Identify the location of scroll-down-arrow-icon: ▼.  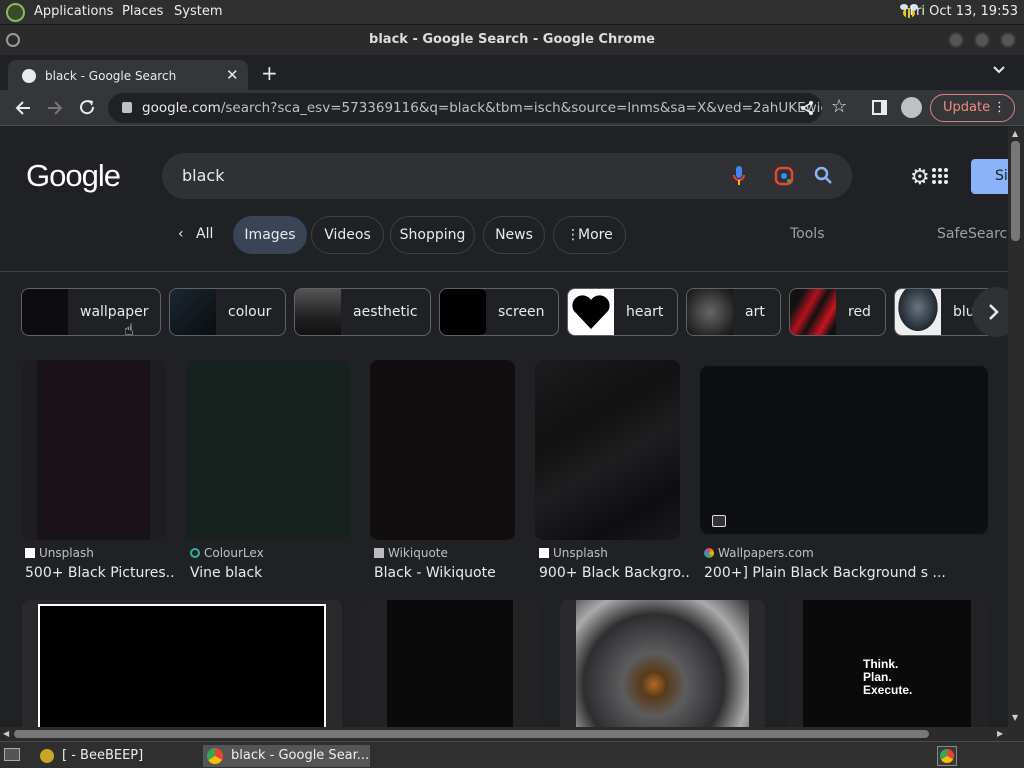
(1015, 717).